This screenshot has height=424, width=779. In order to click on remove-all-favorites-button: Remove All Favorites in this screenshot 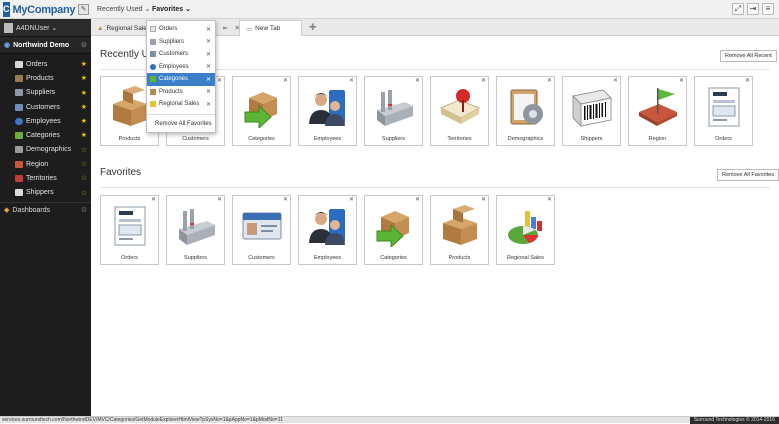, I will do `click(748, 175)`.